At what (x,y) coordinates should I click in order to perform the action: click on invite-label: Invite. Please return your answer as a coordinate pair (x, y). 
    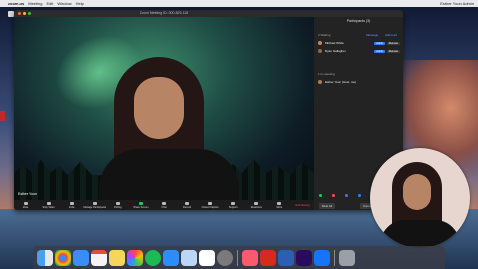
    Looking at the image, I should click on (71, 207).